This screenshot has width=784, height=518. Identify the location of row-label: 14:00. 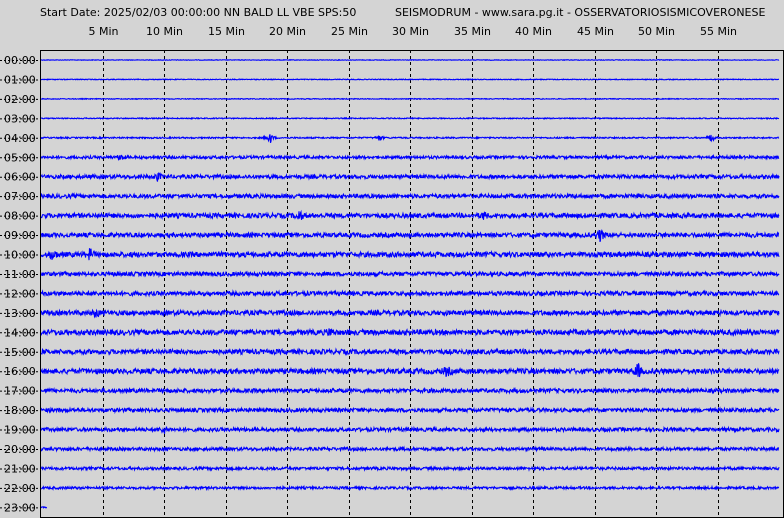
(20, 332).